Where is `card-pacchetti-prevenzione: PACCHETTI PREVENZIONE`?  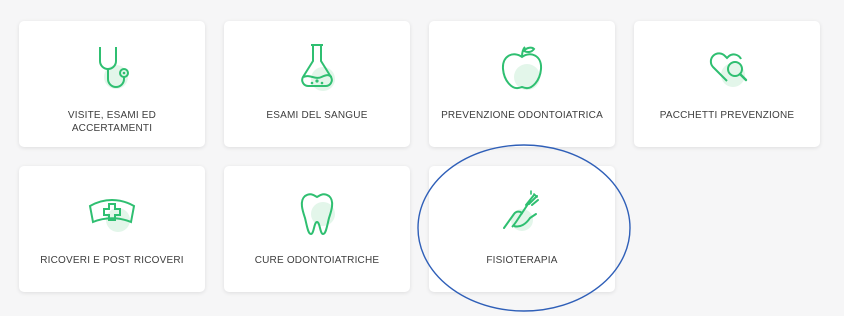 card-pacchetti-prevenzione: PACCHETTI PREVENZIONE is located at coordinates (727, 84).